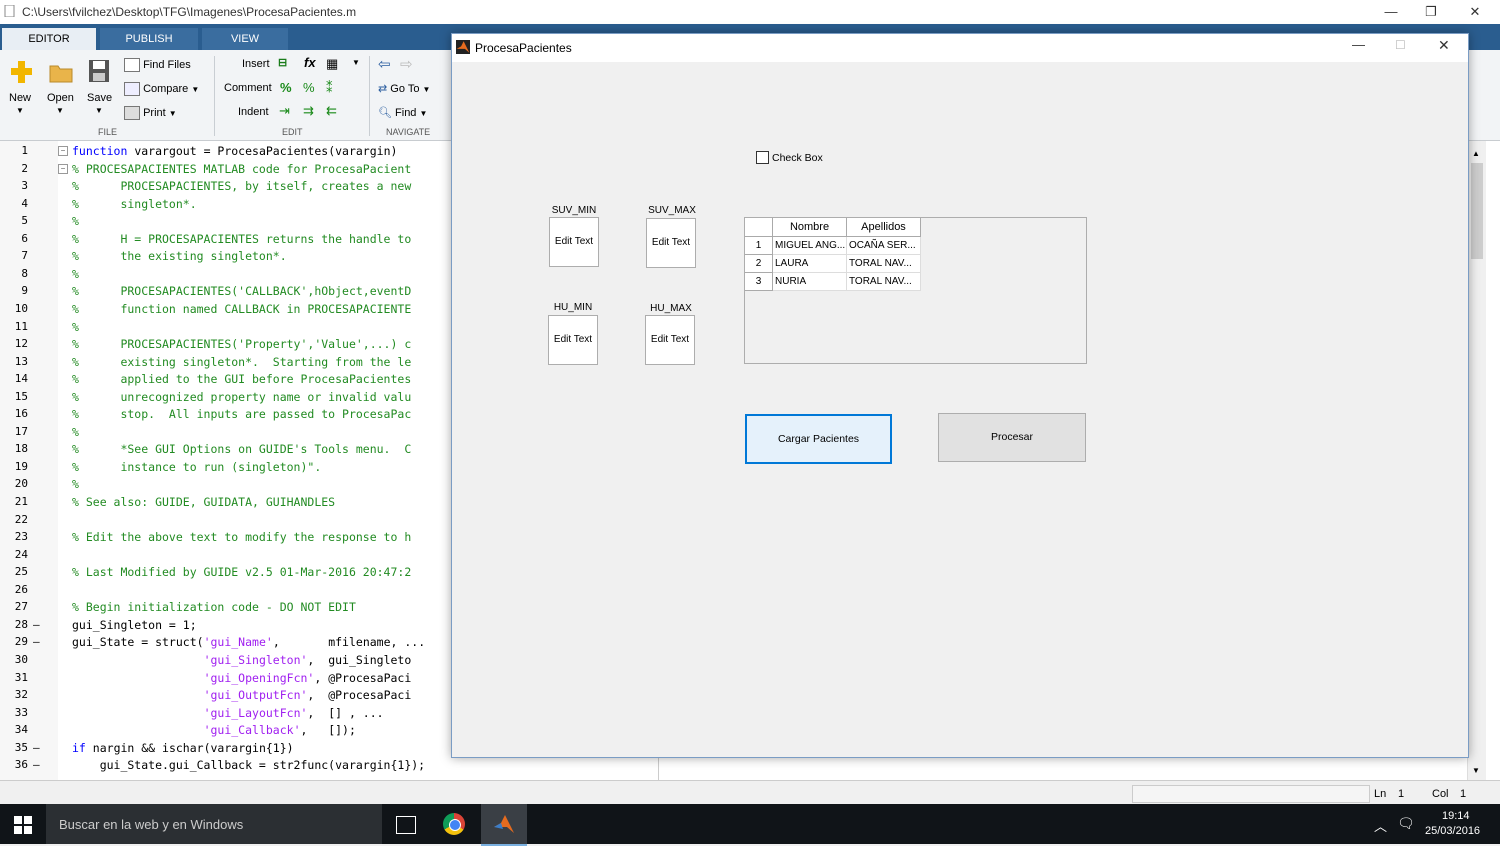 The width and height of the screenshot is (1500, 846). Describe the element at coordinates (454, 824) in the screenshot. I see `chrome-icon` at that location.